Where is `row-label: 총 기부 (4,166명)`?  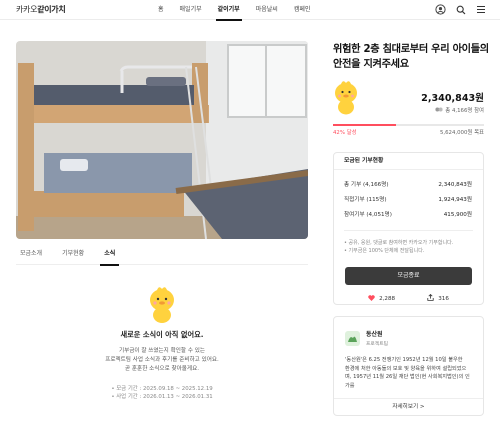
row-label: 총 기부 (4,166명) is located at coordinates (366, 185).